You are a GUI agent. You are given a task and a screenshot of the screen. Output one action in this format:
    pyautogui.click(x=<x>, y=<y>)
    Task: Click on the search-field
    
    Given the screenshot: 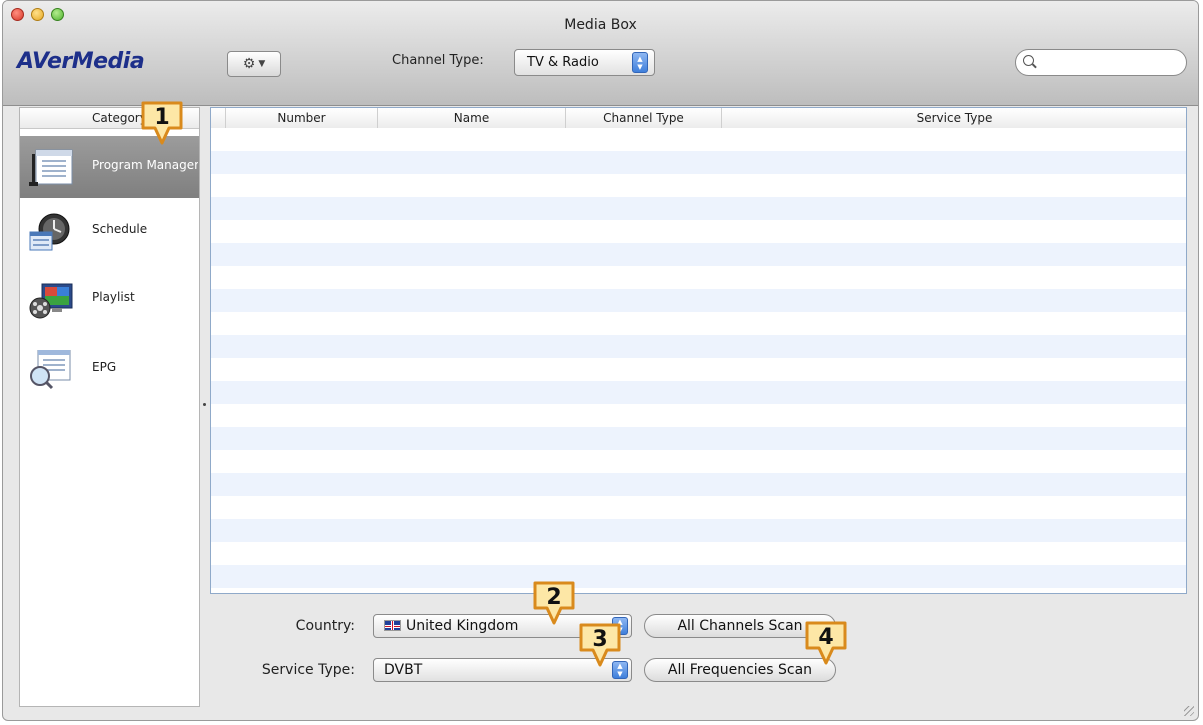 What is the action you would take?
    pyautogui.click(x=1101, y=62)
    